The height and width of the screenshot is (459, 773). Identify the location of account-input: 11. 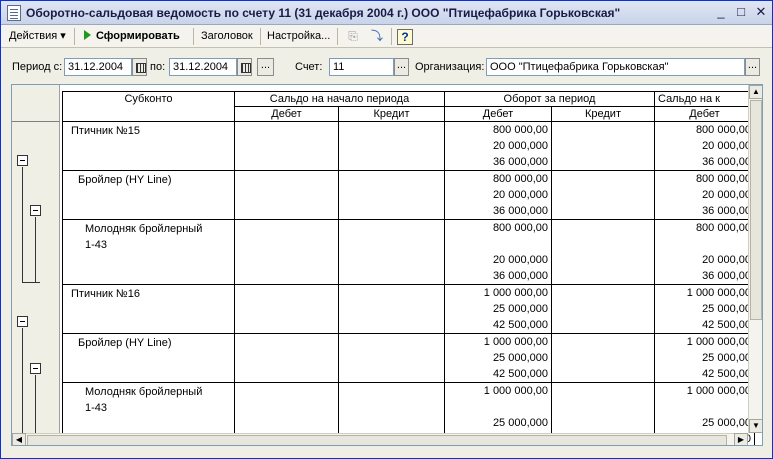
(361, 67).